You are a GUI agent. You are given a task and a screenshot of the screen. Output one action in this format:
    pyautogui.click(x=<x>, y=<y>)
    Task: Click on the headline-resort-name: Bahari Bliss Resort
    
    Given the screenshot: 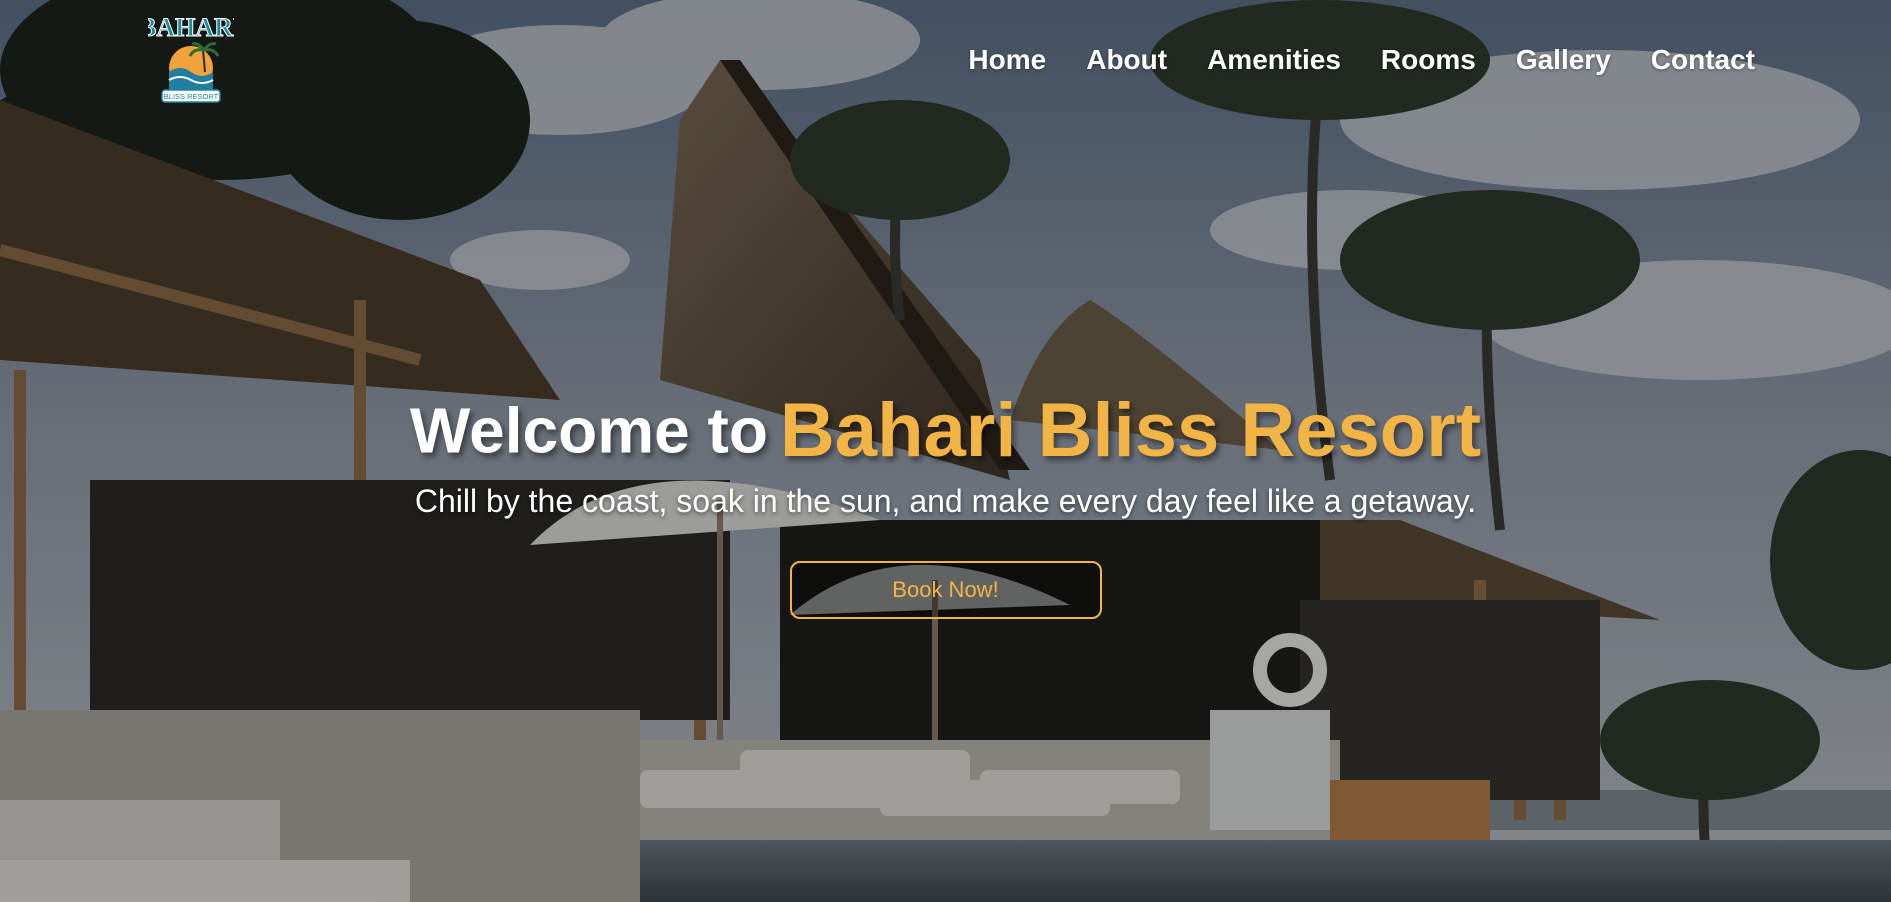 What is the action you would take?
    pyautogui.click(x=1130, y=430)
    